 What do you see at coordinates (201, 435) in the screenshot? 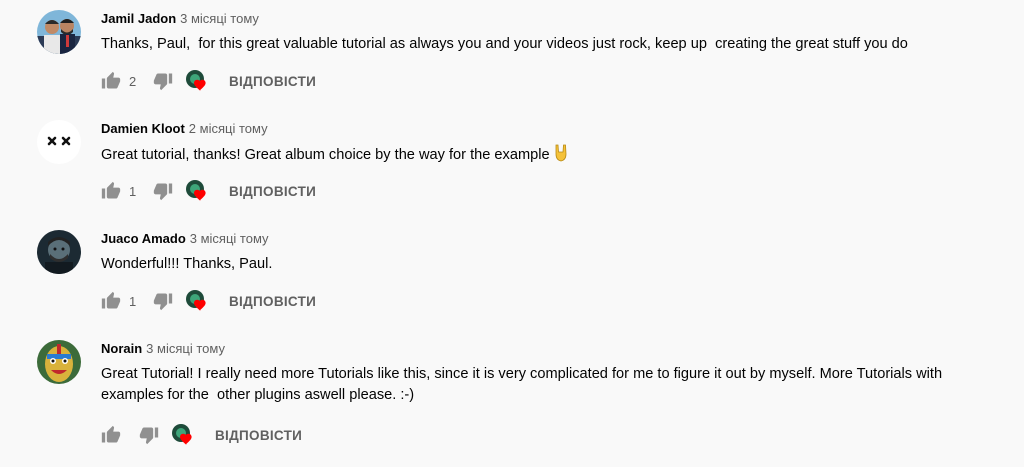
I see `comment-toolbar: ВІДПОВІСТИ` at bounding box center [201, 435].